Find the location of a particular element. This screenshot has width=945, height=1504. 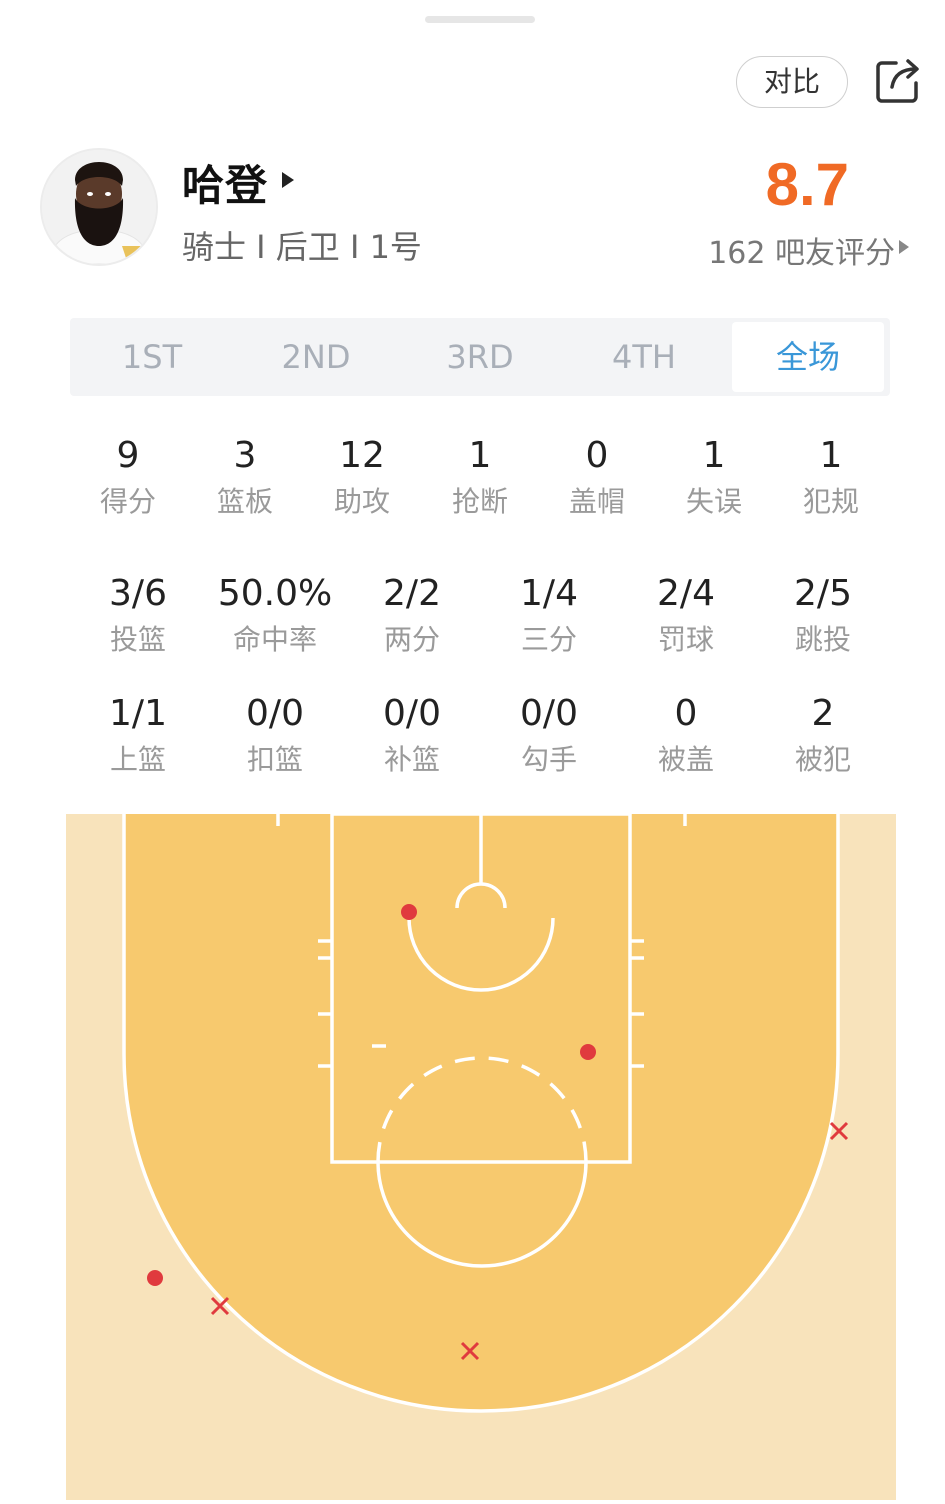

stat-fg: 3/6 投篮 is located at coordinates (138, 616).